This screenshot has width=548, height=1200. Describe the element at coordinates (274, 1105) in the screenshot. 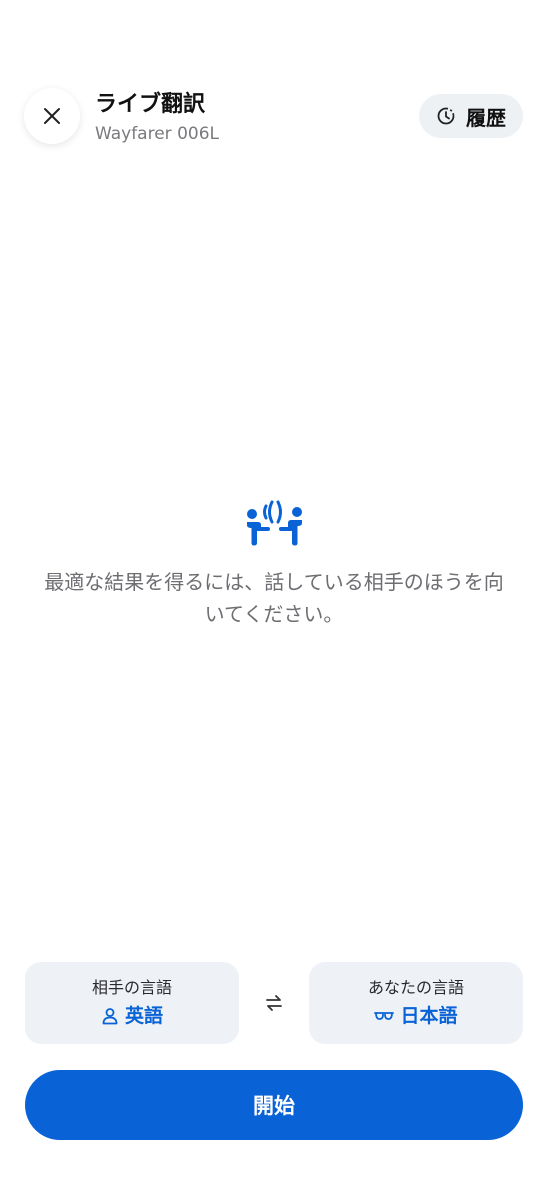

I see `start-button: 開始` at that location.